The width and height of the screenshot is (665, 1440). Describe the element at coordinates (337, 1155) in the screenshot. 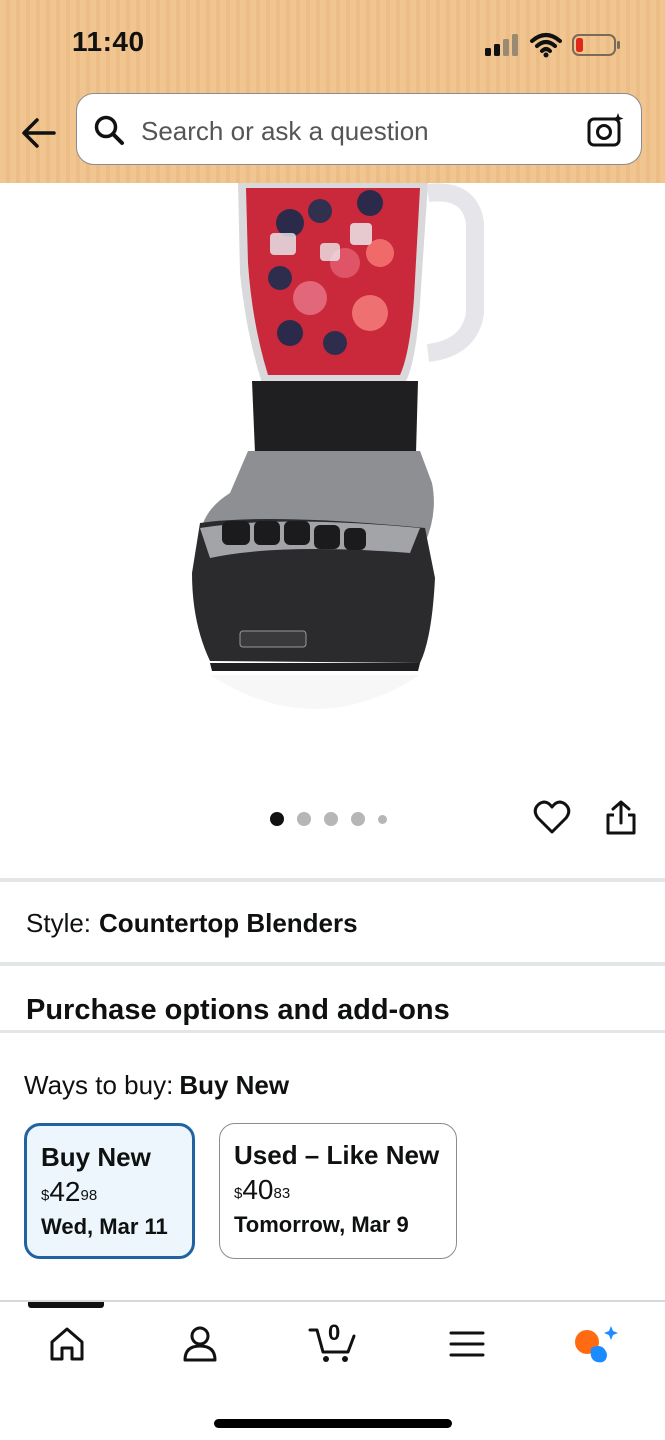

I see `option-title: Used – Like New` at that location.